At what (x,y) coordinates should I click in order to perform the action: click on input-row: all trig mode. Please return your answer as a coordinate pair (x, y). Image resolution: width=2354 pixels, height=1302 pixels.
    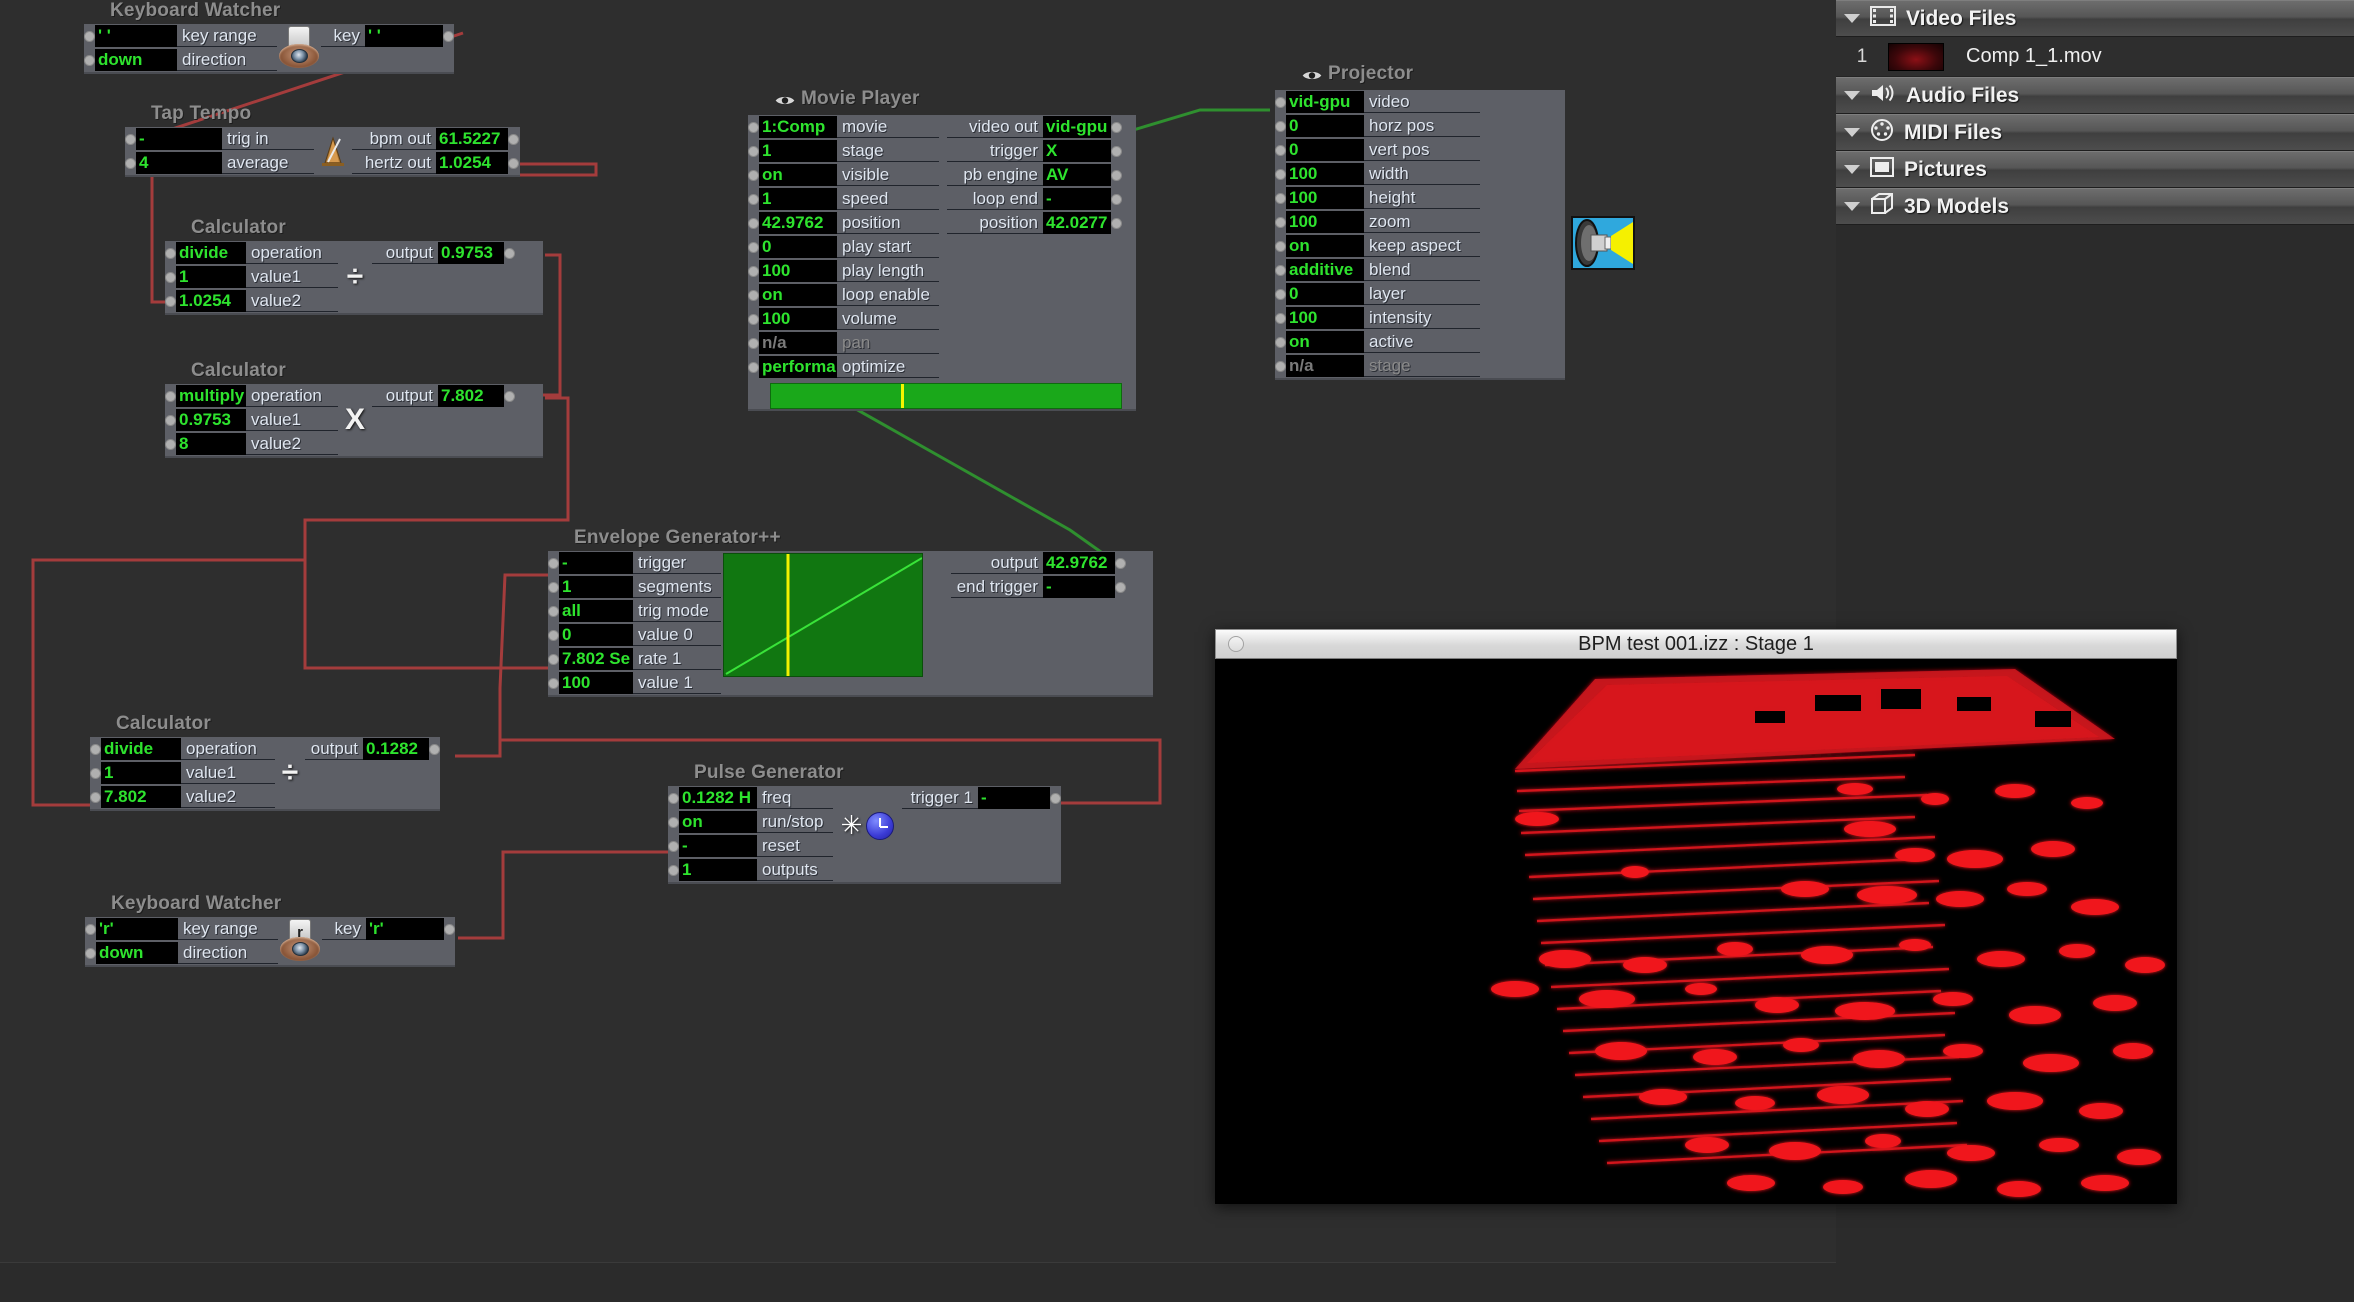
    Looking at the image, I should click on (634, 611).